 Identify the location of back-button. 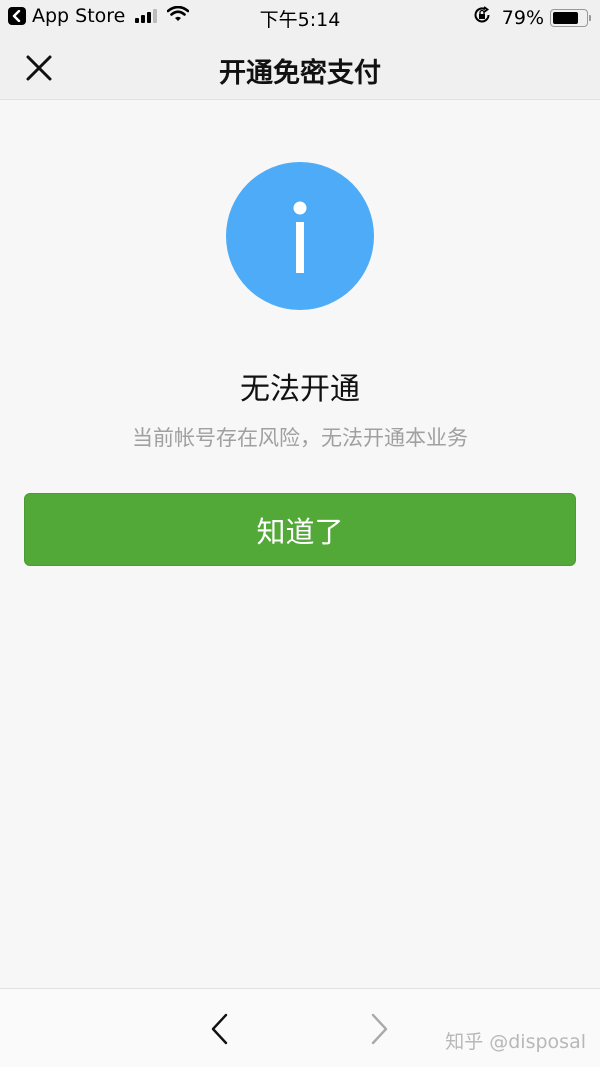
(220, 1029).